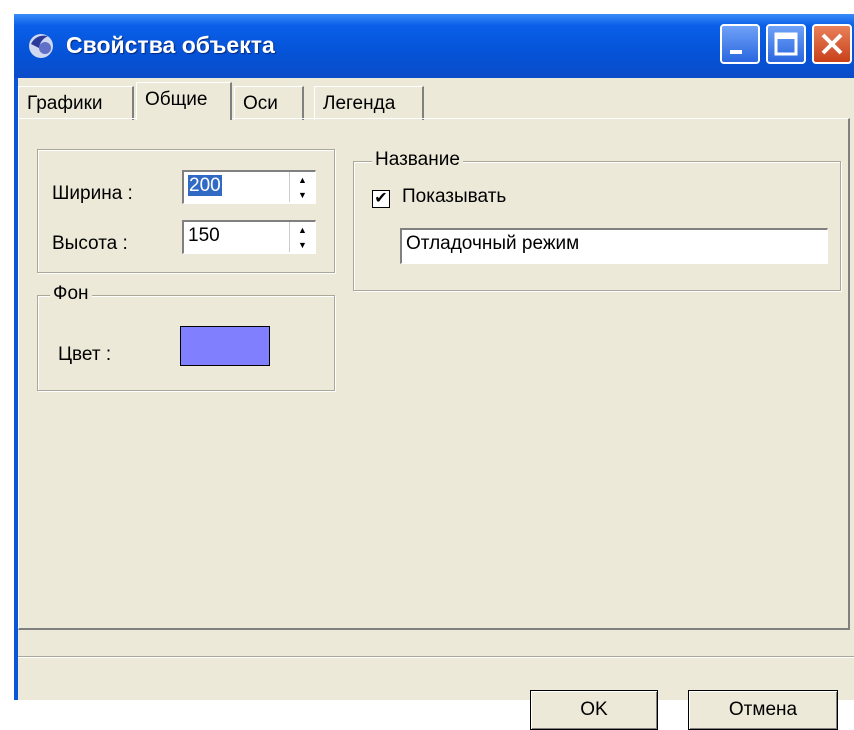  I want to click on show-title-label: Показывать, so click(454, 197).